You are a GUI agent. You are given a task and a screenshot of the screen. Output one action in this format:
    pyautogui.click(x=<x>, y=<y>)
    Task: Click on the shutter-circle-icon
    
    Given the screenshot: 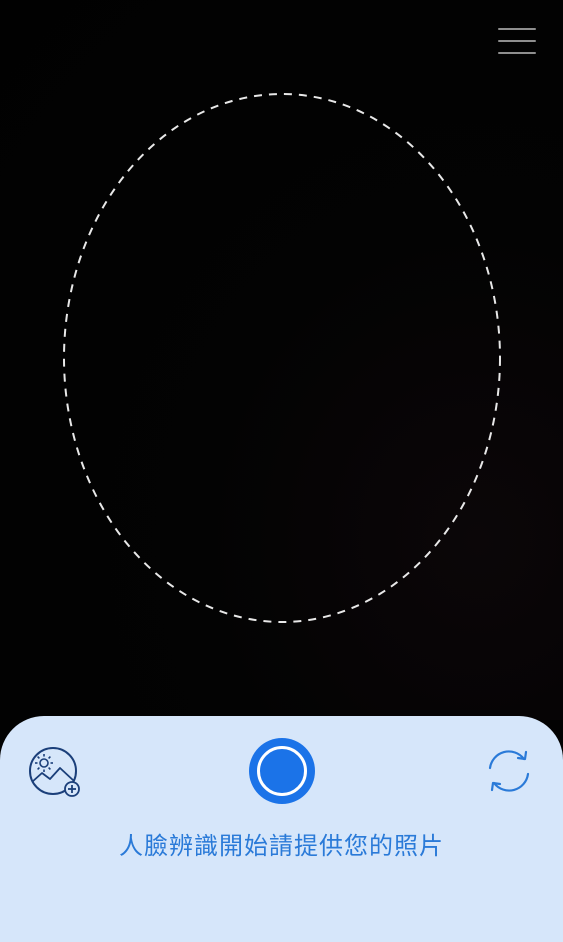 What is the action you would take?
    pyautogui.click(x=282, y=771)
    